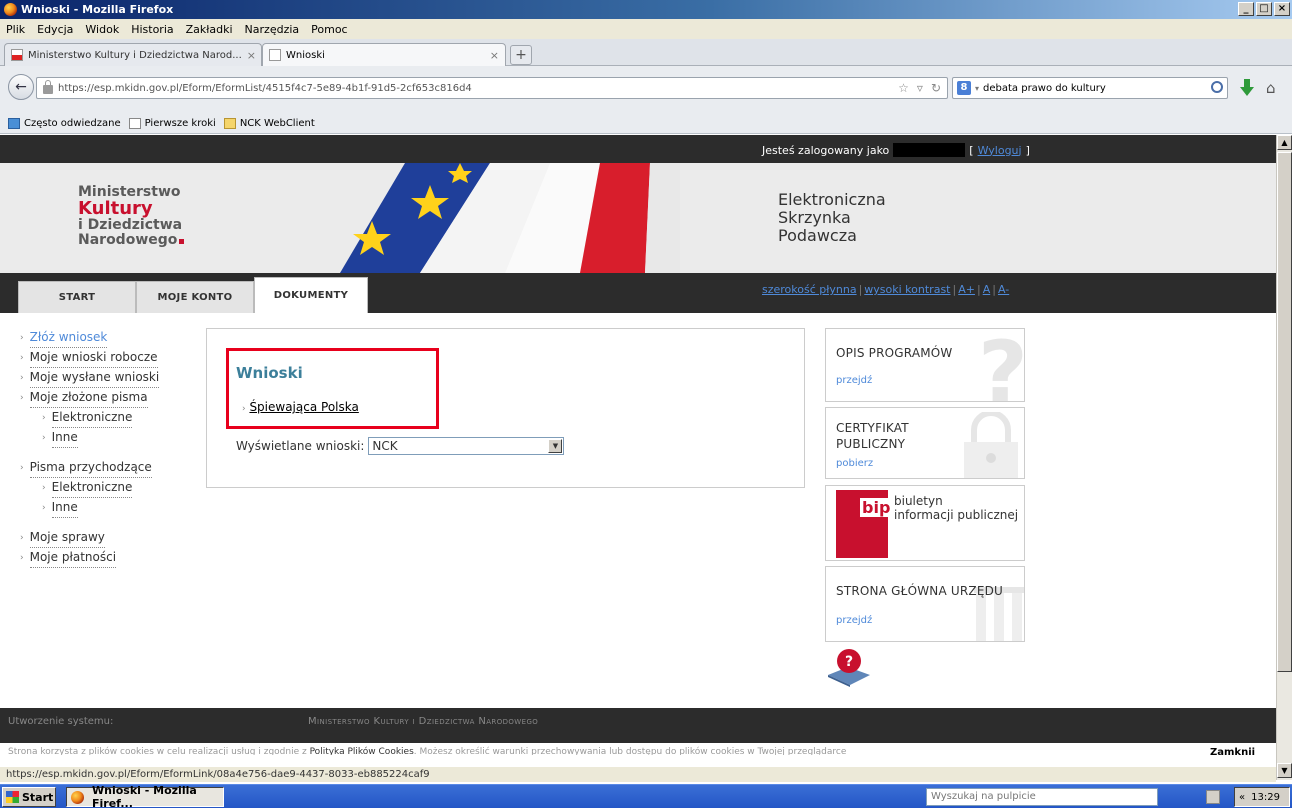  I want to click on tab-my-account: MOJE KONTO, so click(195, 297).